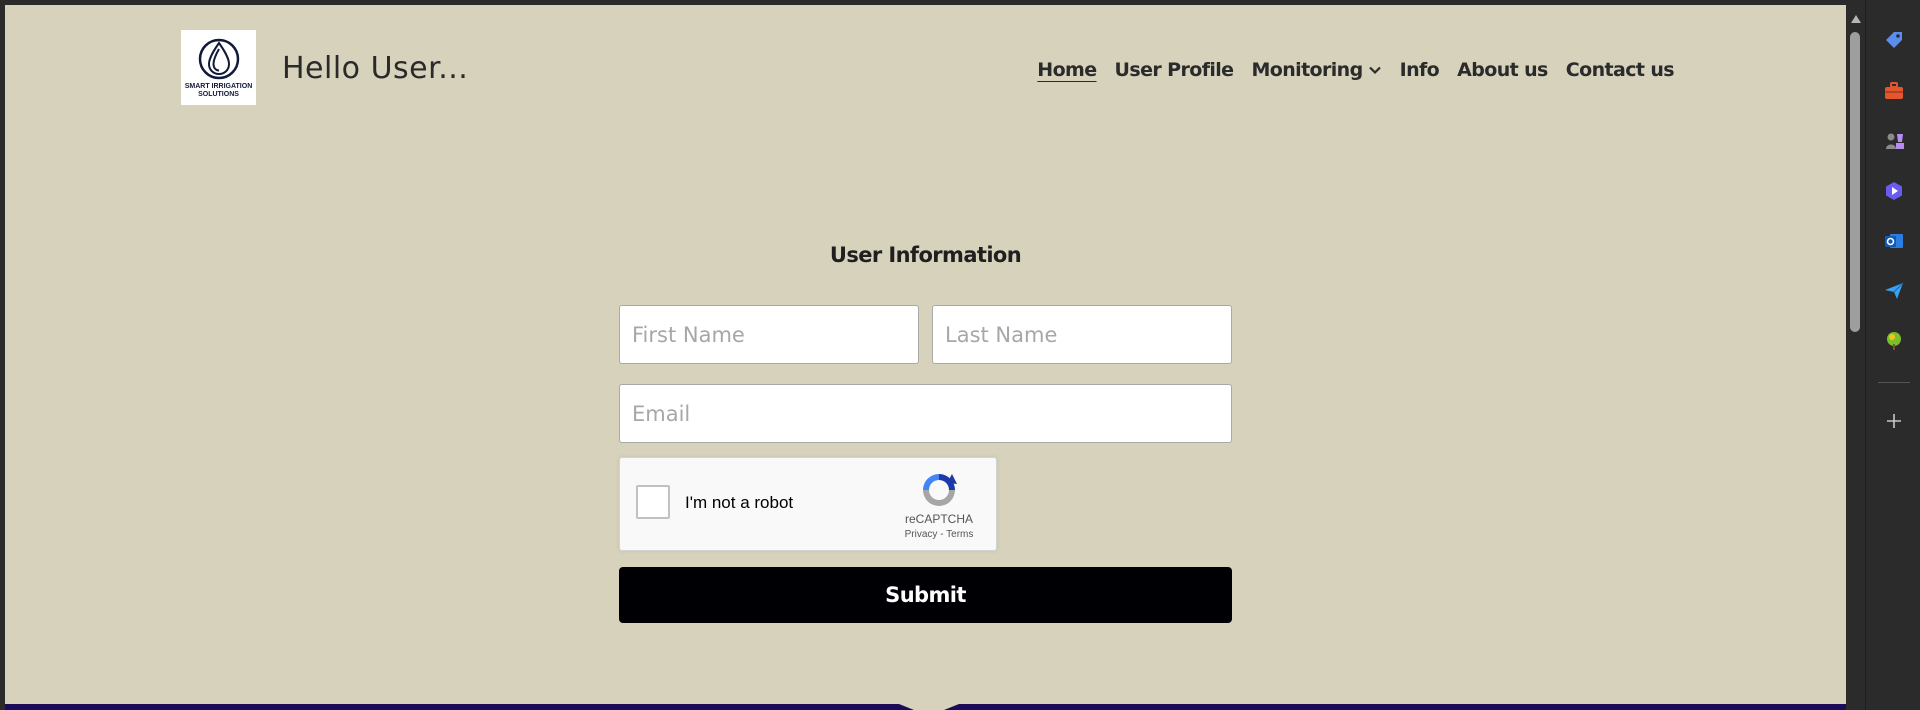 Image resolution: width=1920 pixels, height=710 pixels. I want to click on nav-contact-us: Contact us, so click(1620, 70).